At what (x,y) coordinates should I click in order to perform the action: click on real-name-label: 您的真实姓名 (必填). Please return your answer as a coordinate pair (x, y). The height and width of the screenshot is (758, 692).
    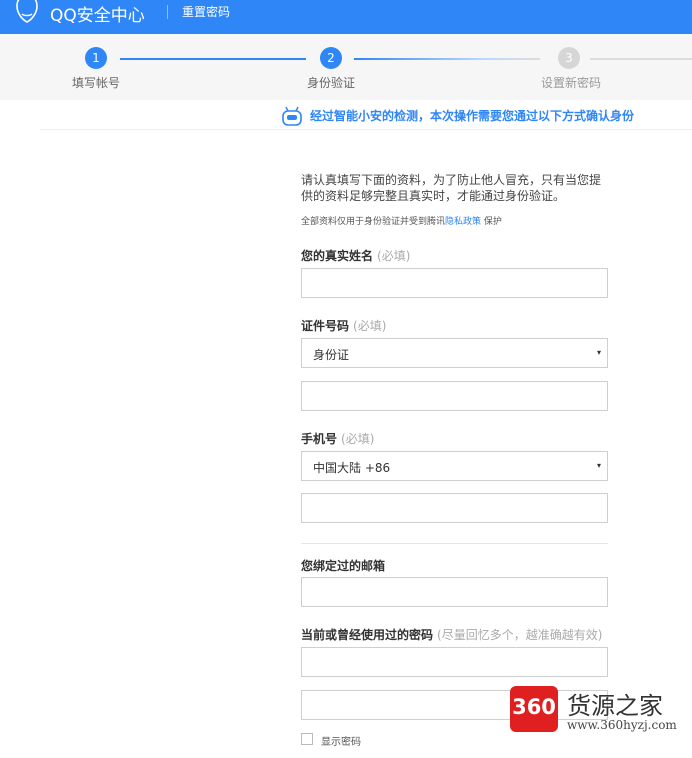
    Looking at the image, I should click on (355, 255).